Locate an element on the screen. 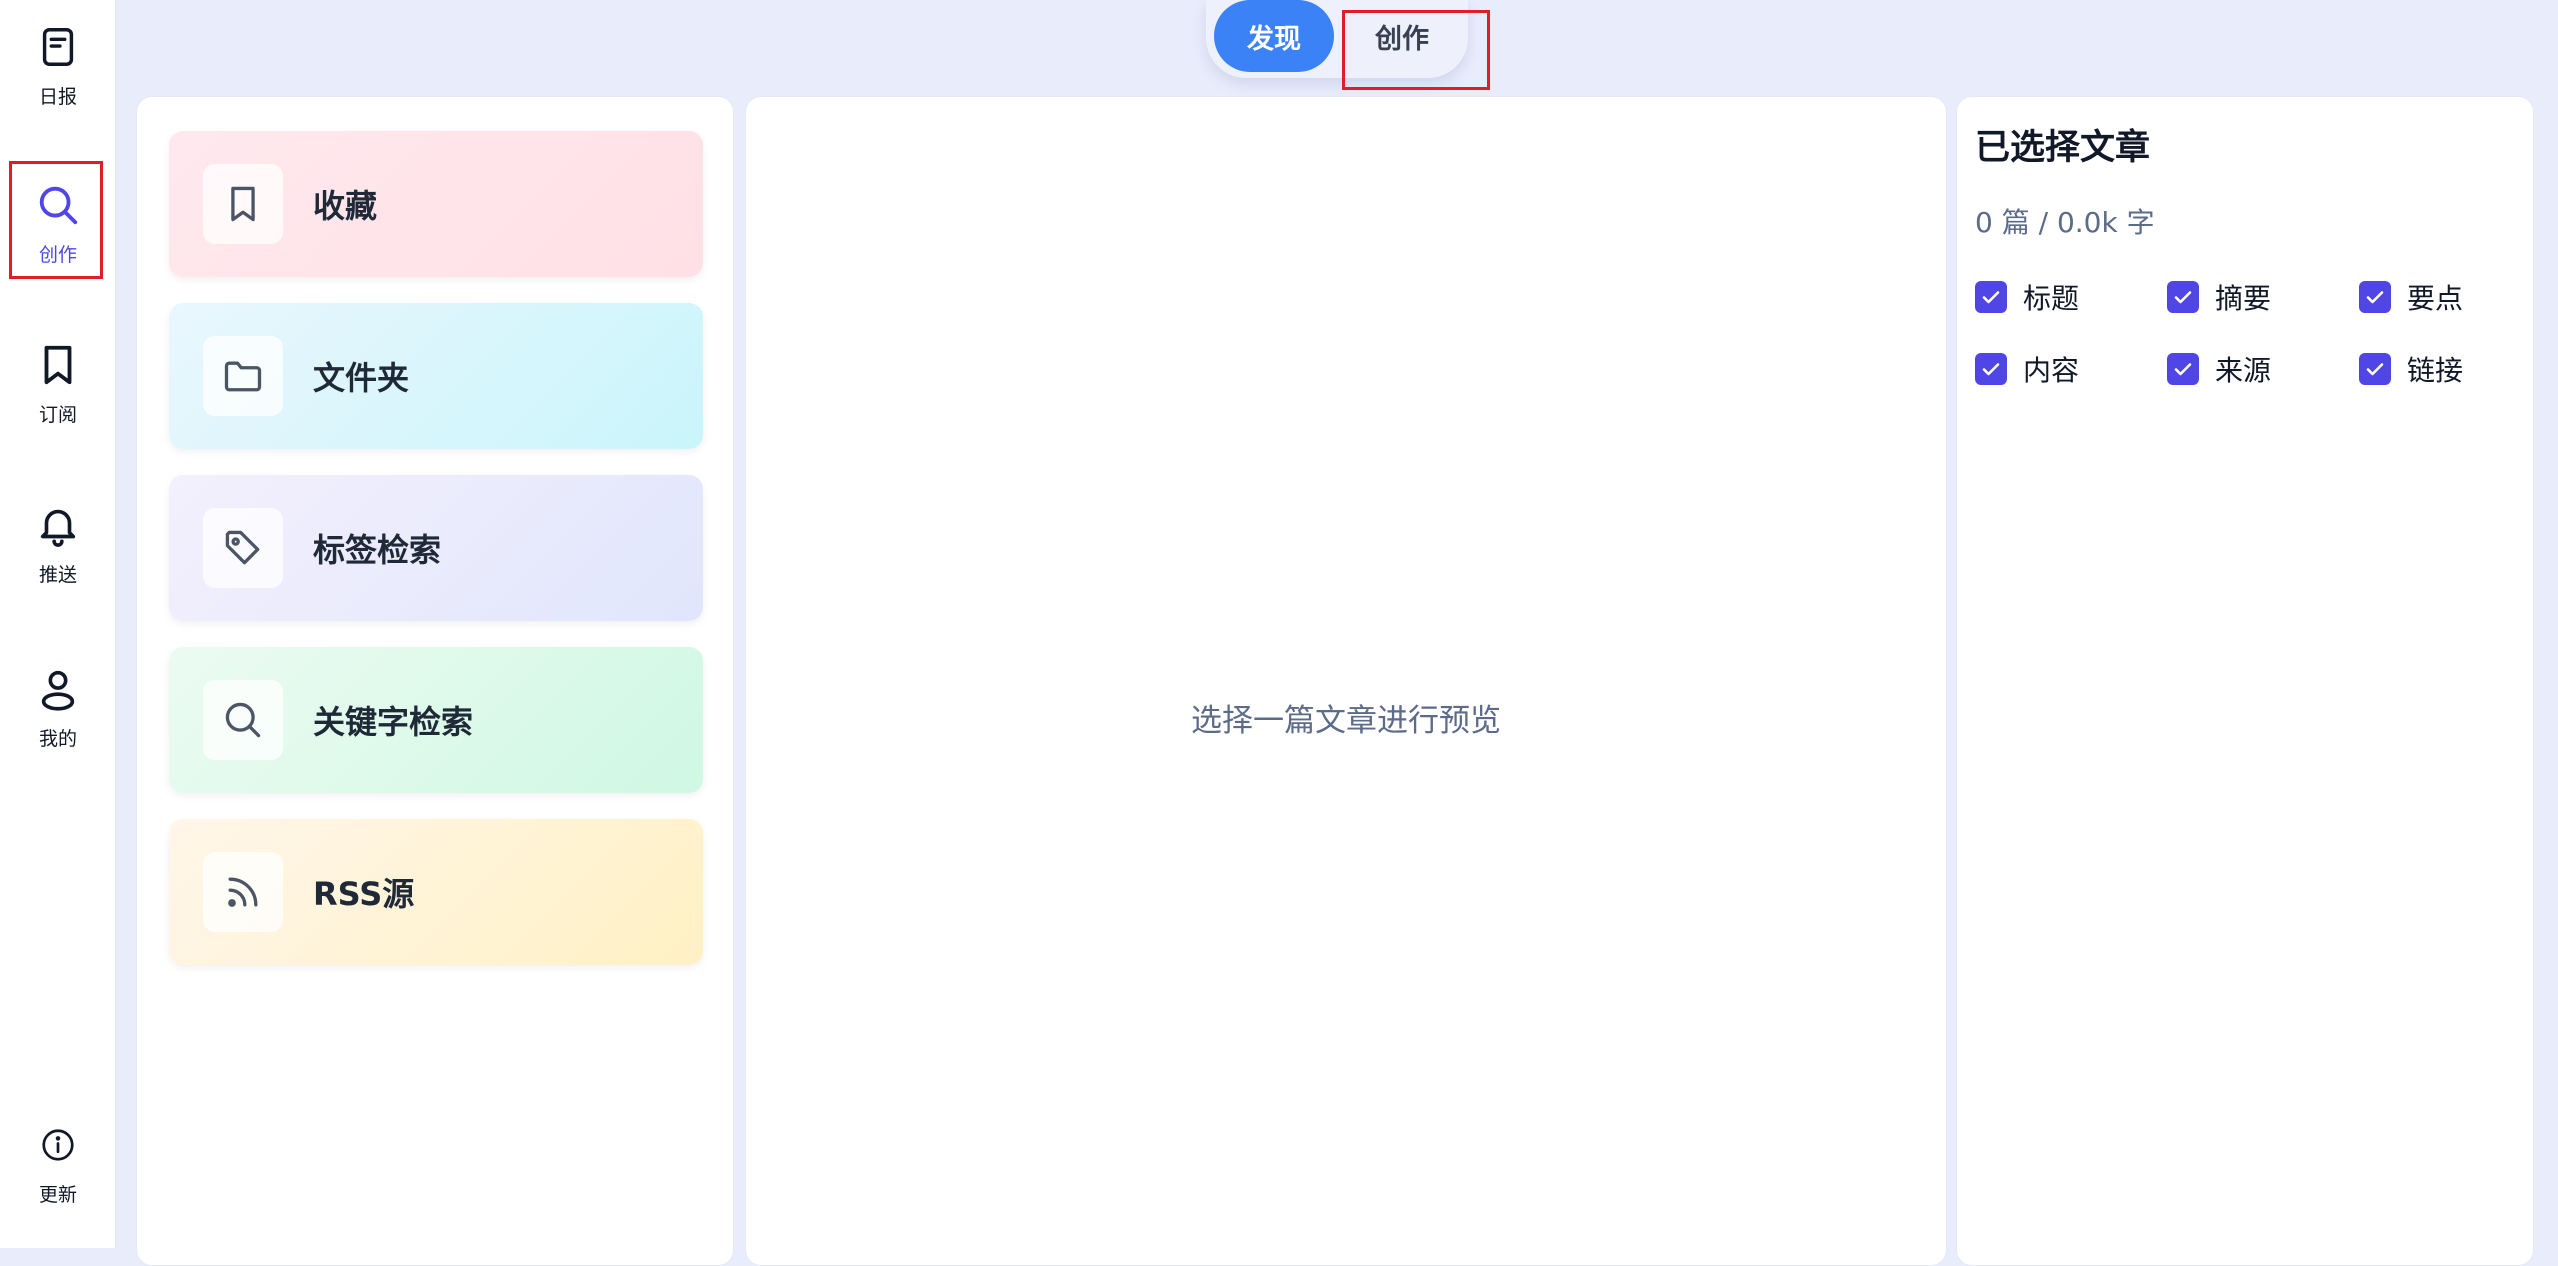  sidebar-item-daily: 日报 is located at coordinates (58, 66).